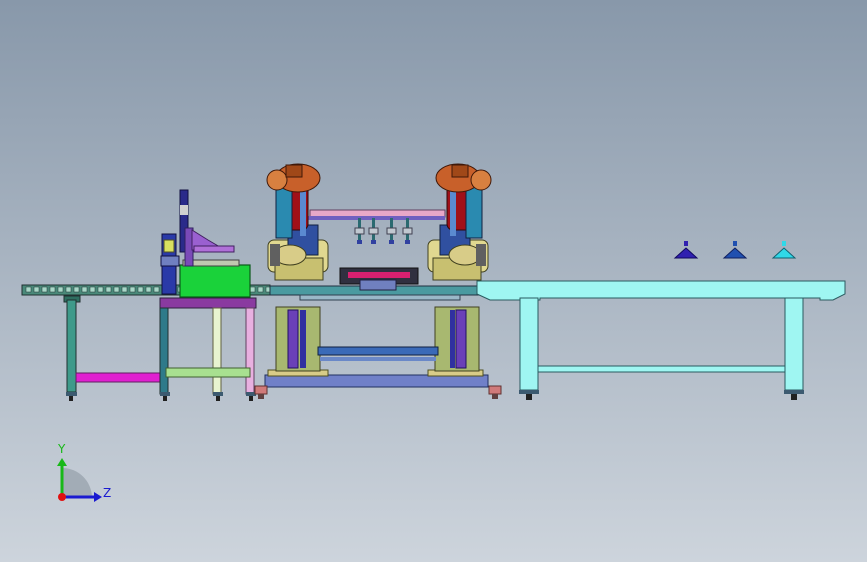  What do you see at coordinates (378, 281) in the screenshot?
I see `robot-cell` at bounding box center [378, 281].